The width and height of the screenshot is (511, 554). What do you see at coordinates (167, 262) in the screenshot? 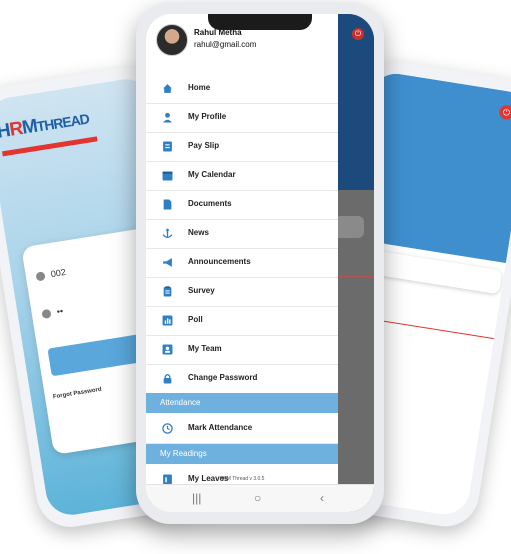
I see `megaphone-icon` at bounding box center [167, 262].